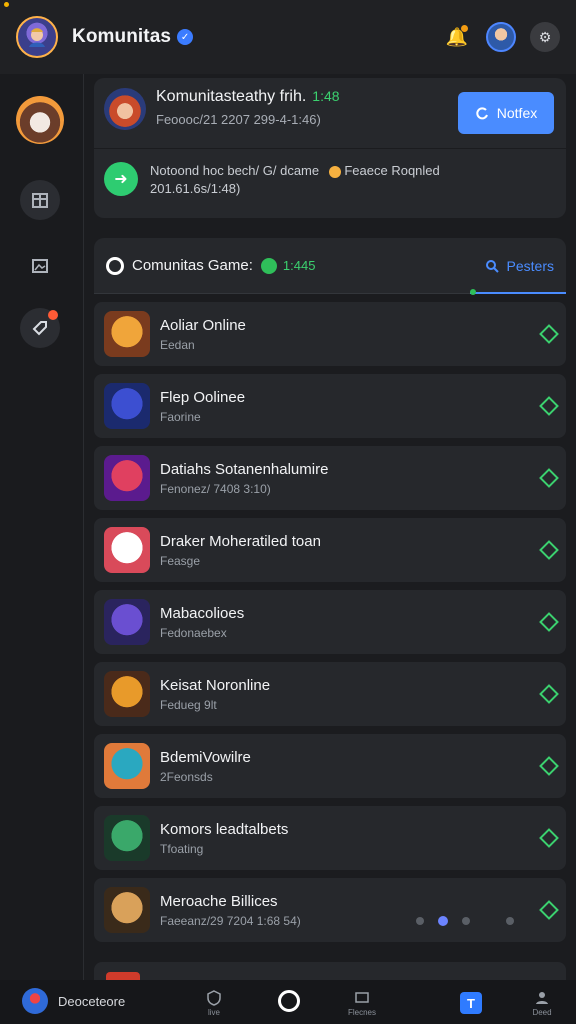 This screenshot has width=576, height=1024. I want to click on app-logo, so click(37, 37).